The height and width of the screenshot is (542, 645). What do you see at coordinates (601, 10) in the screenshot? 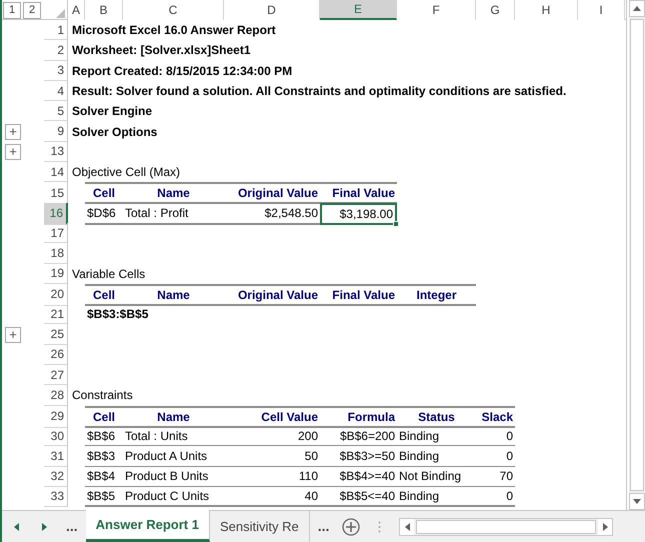
I see `column-header: I` at bounding box center [601, 10].